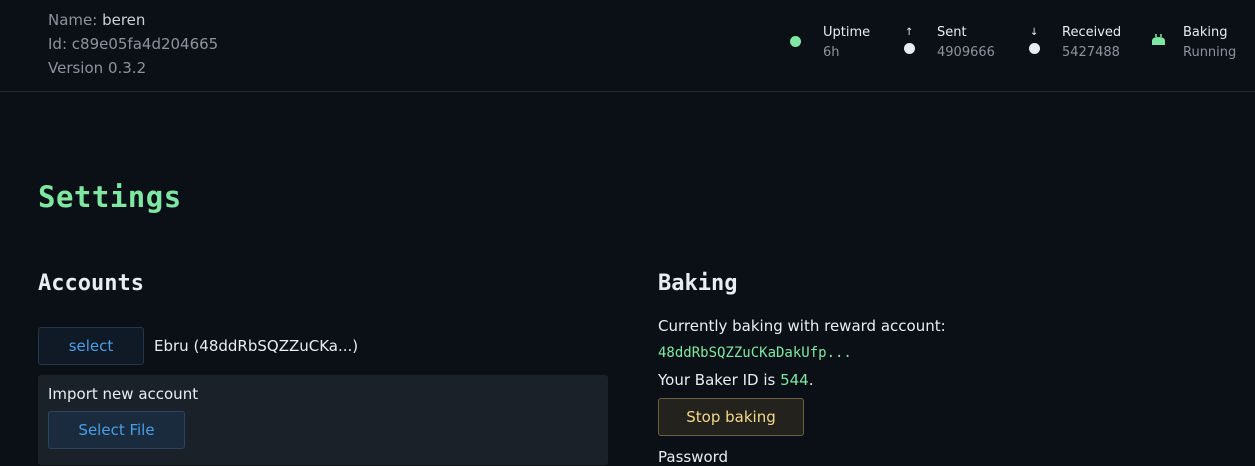 The width and height of the screenshot is (1255, 466). I want to click on node-version: 0.3.2, so click(127, 68).